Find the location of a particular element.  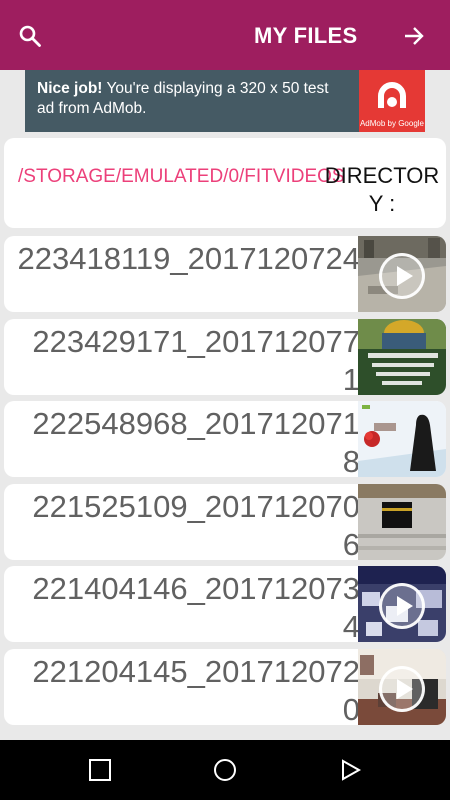

file-name: 221525109_2017120706 is located at coordinates (196, 524).